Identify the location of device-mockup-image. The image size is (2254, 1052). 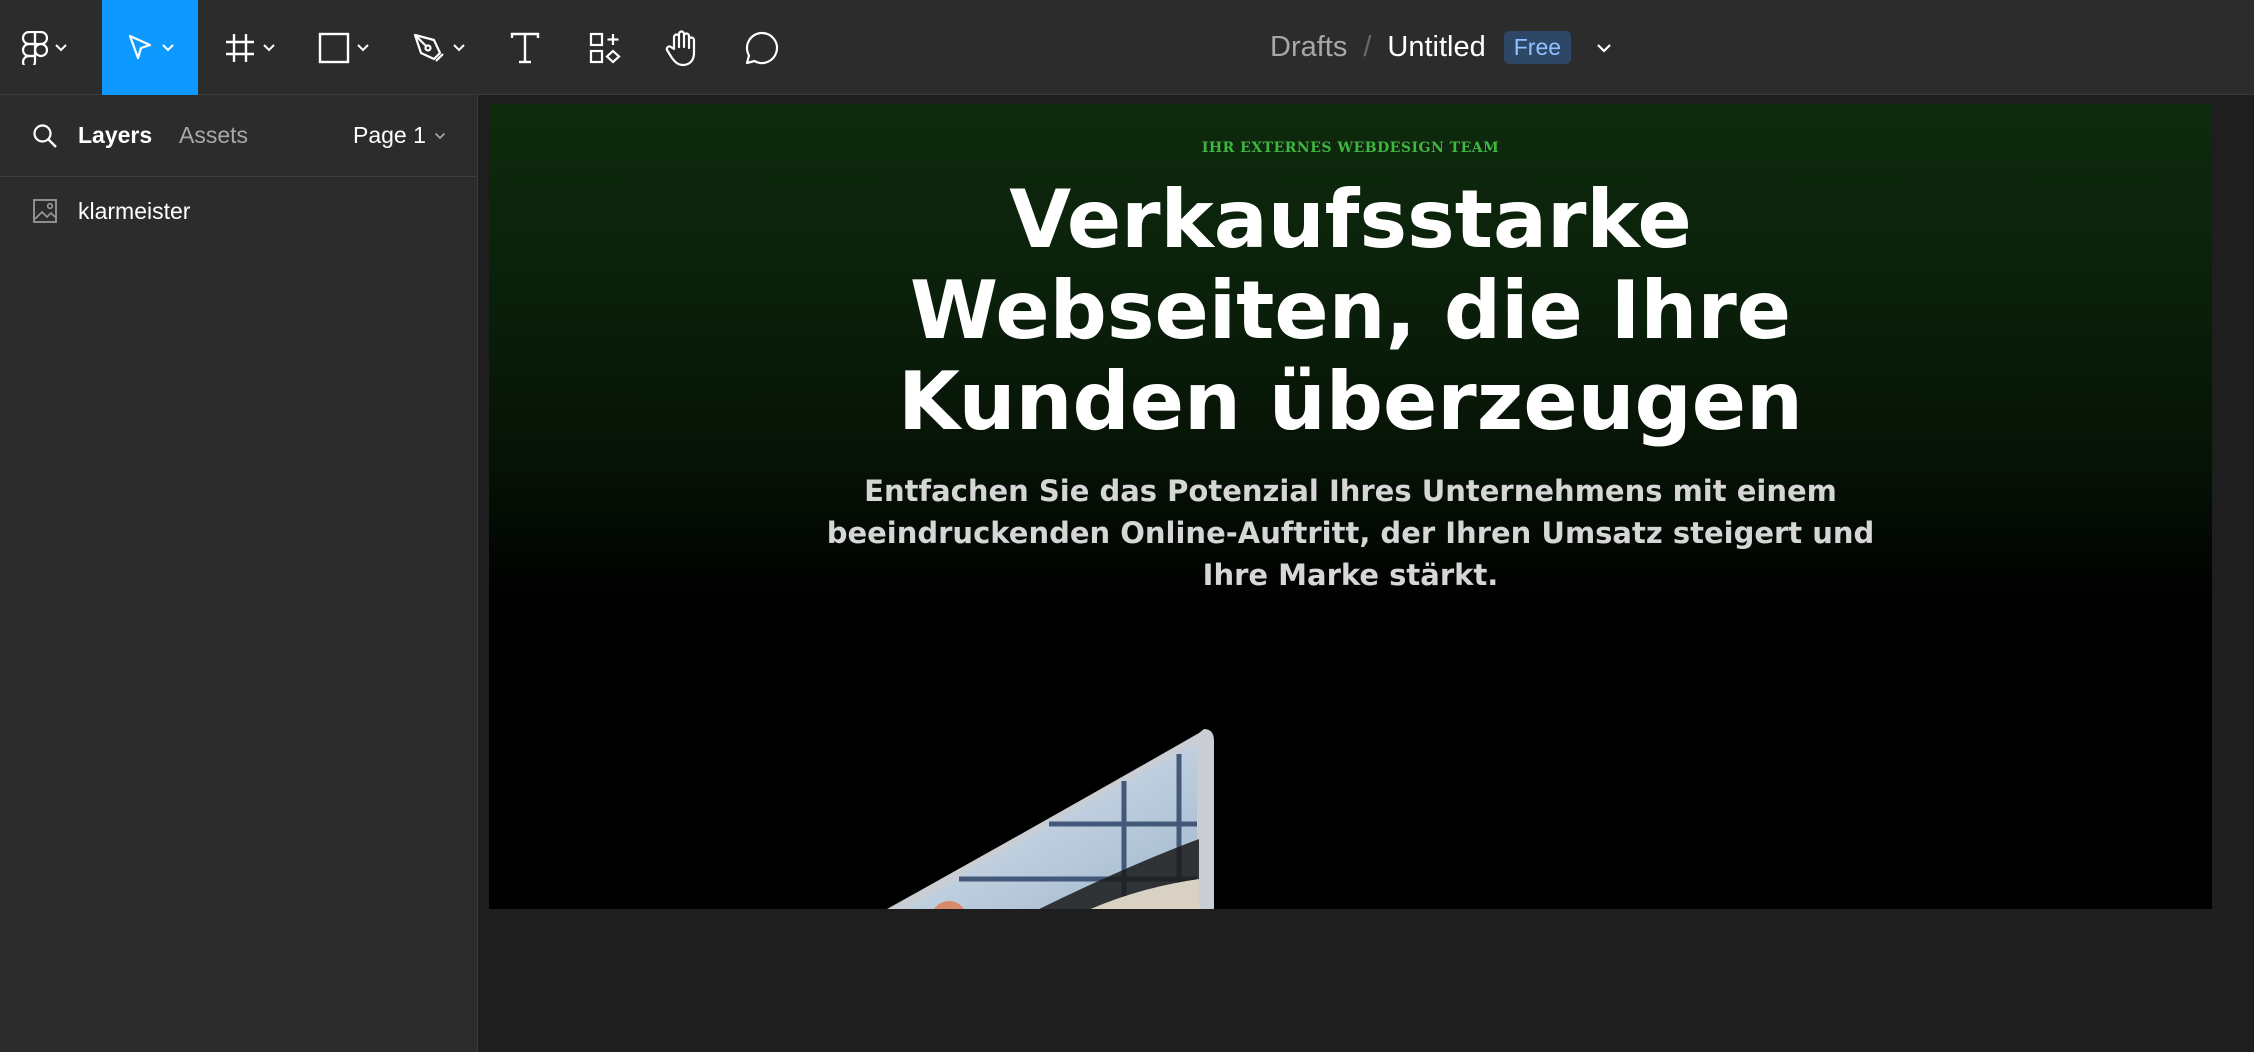
(1050, 819).